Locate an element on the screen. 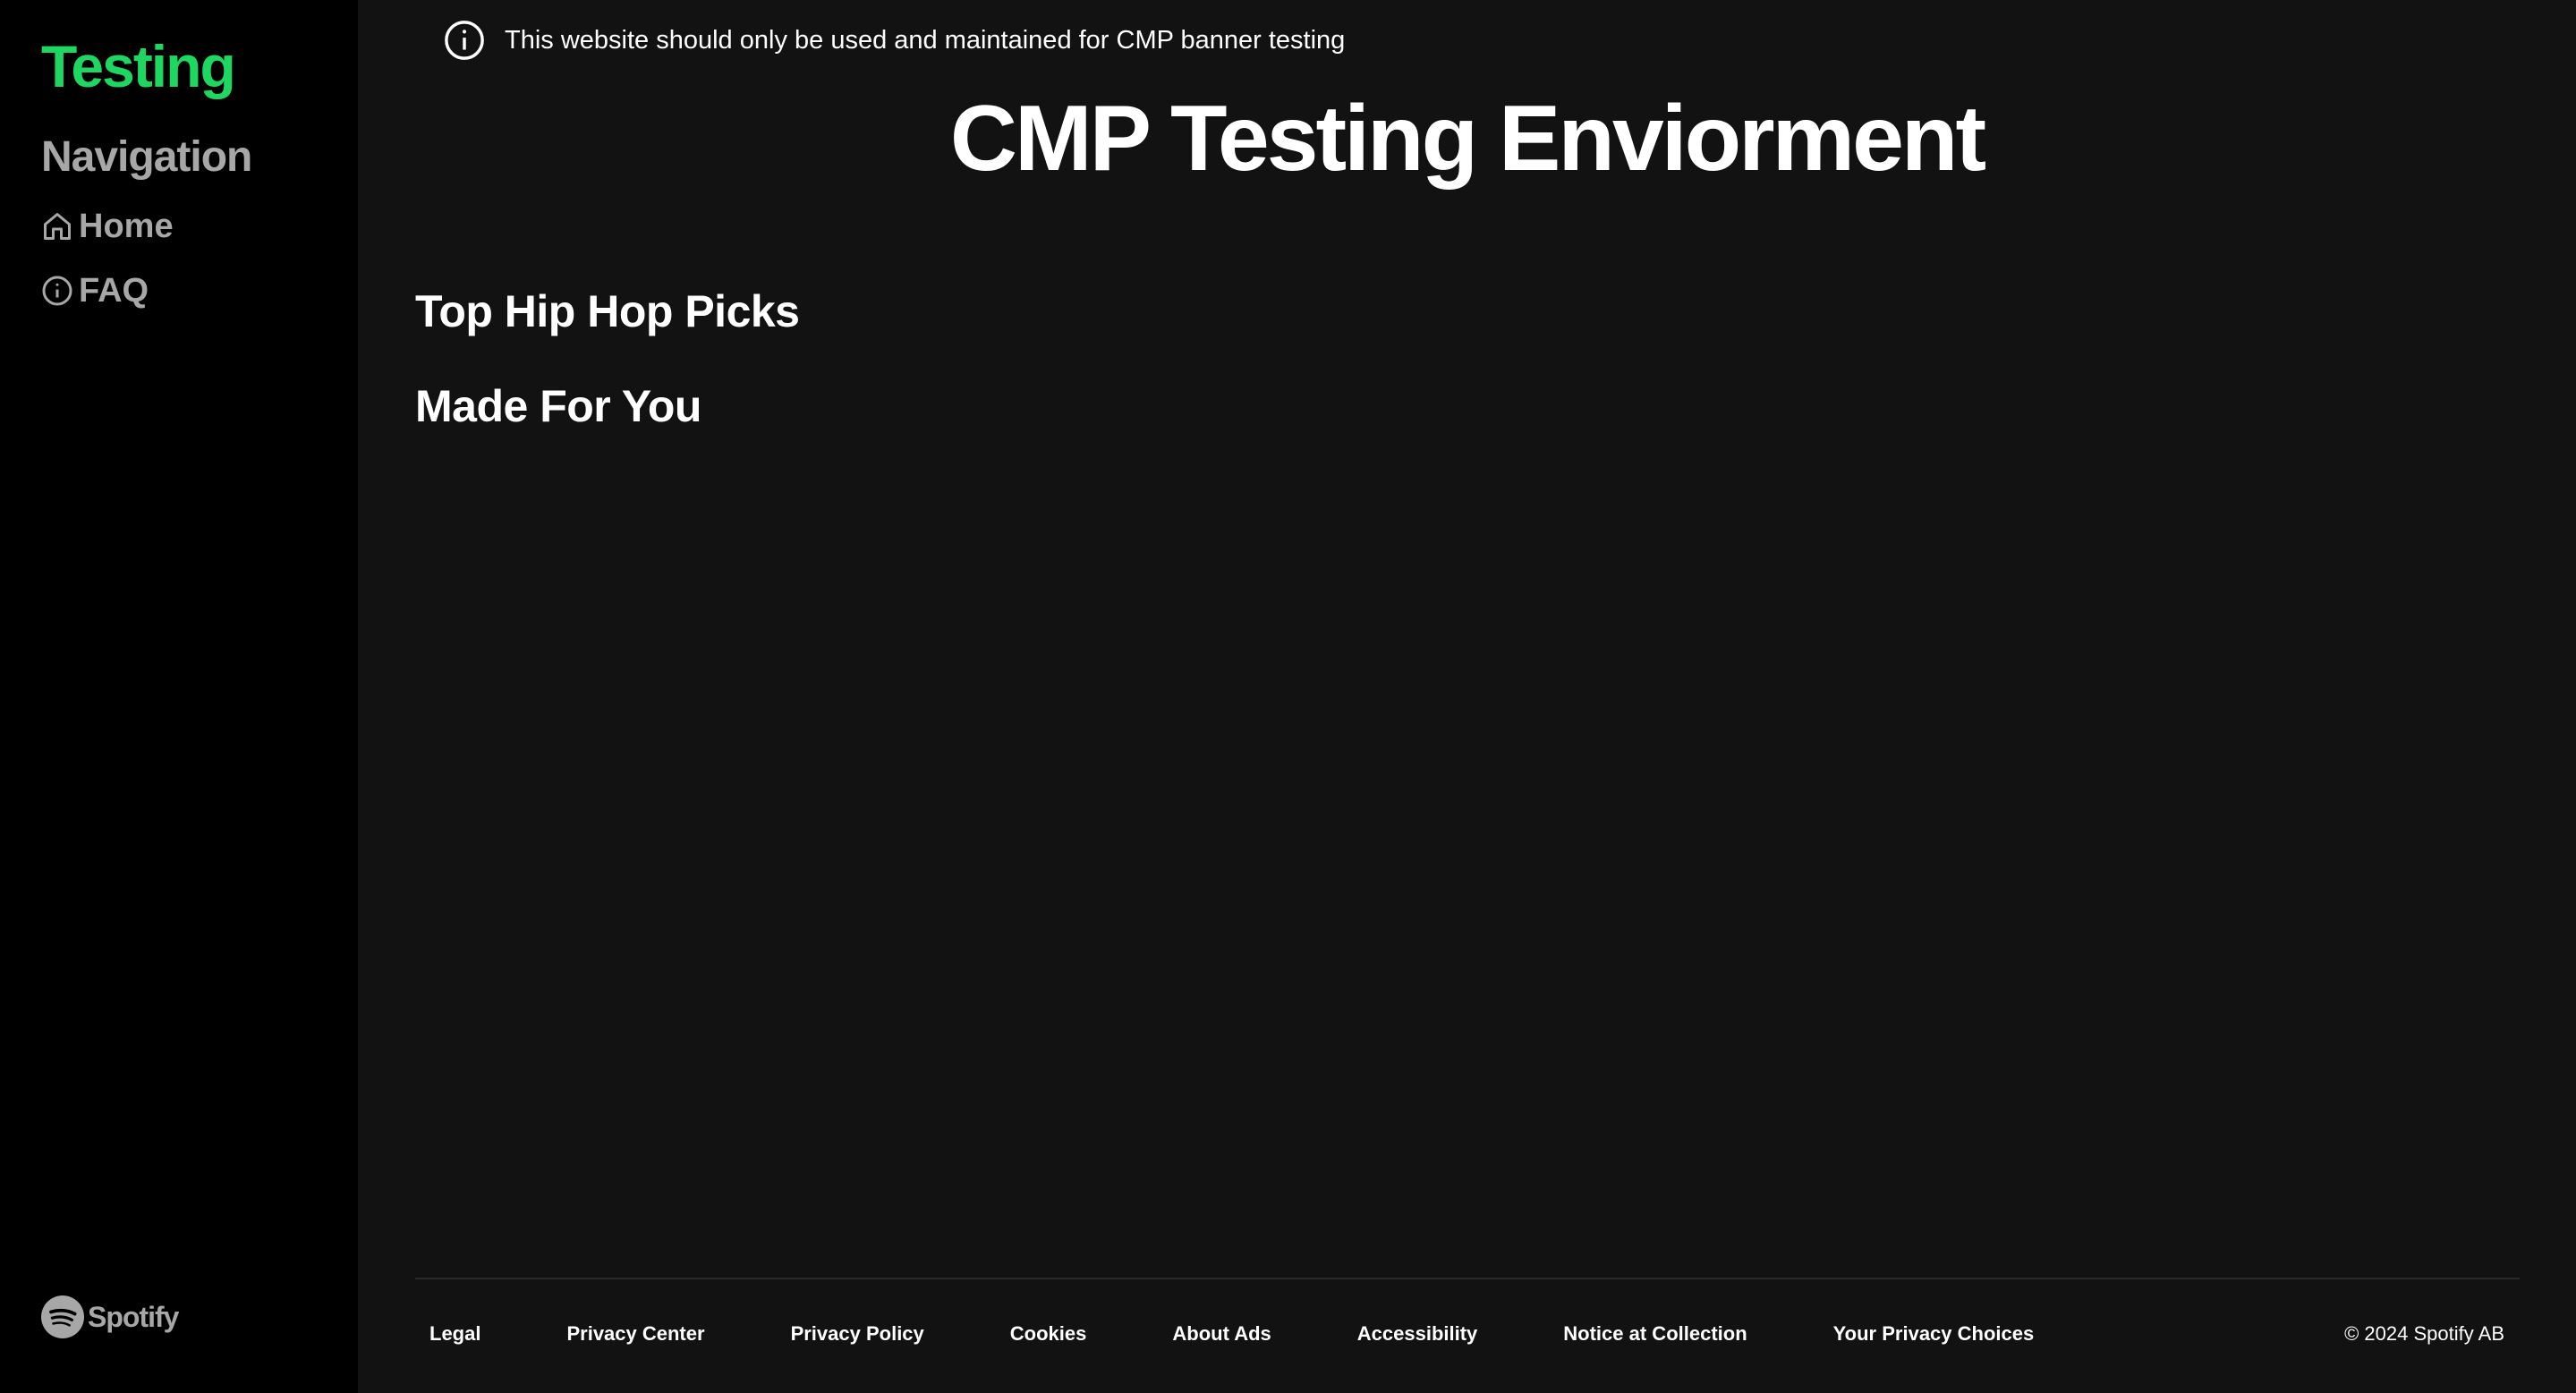 Image resolution: width=2576 pixels, height=1393 pixels. spotify-logo-text: Spotify is located at coordinates (133, 1316).